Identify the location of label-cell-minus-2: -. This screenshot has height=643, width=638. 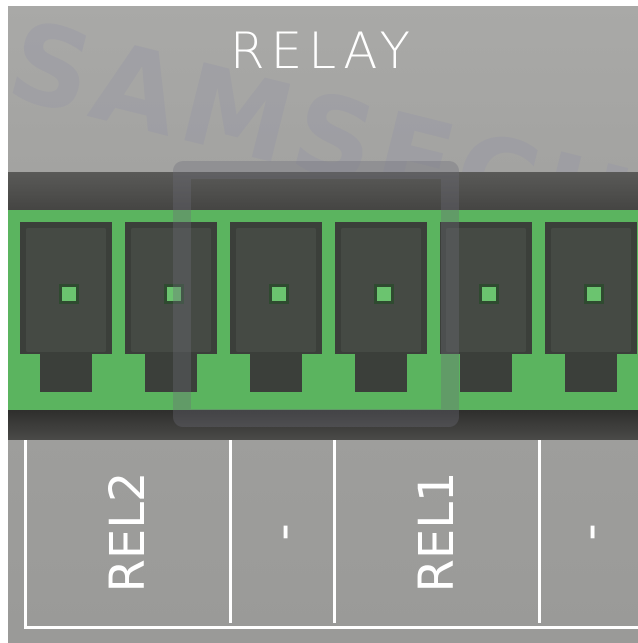
(589, 531).